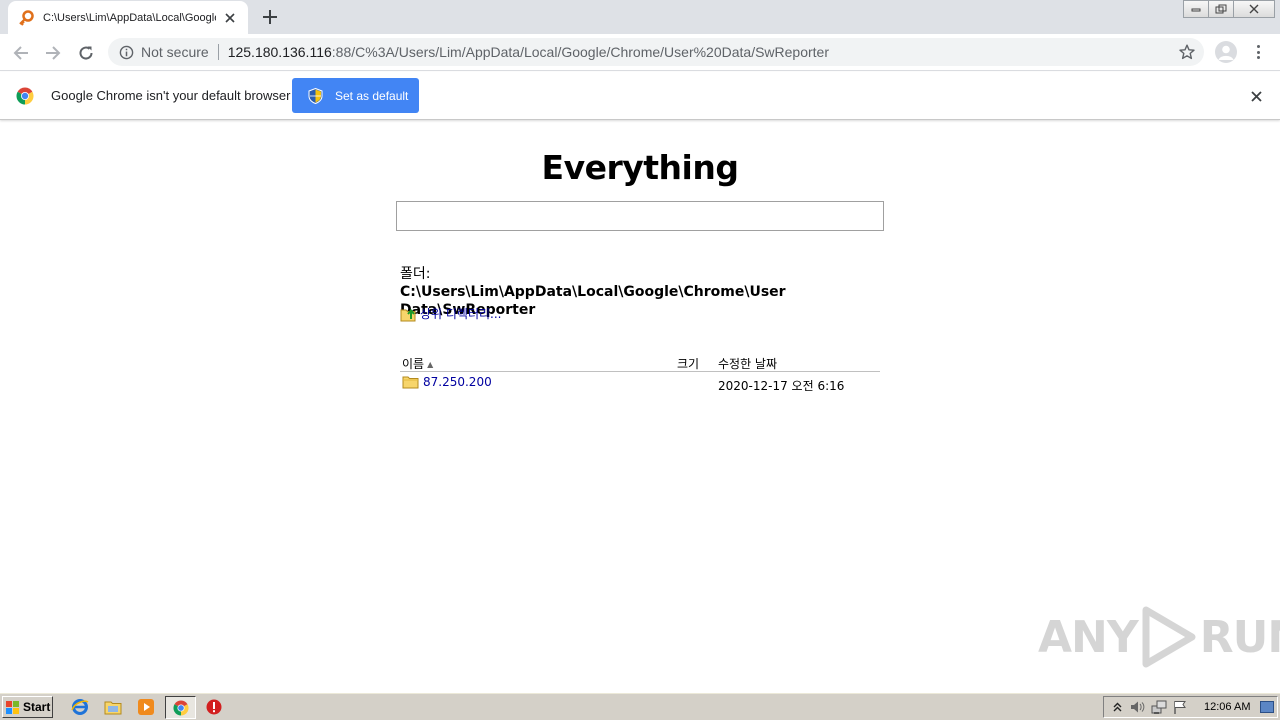 The height and width of the screenshot is (720, 1280). I want to click on close-window-icon, so click(1254, 9).